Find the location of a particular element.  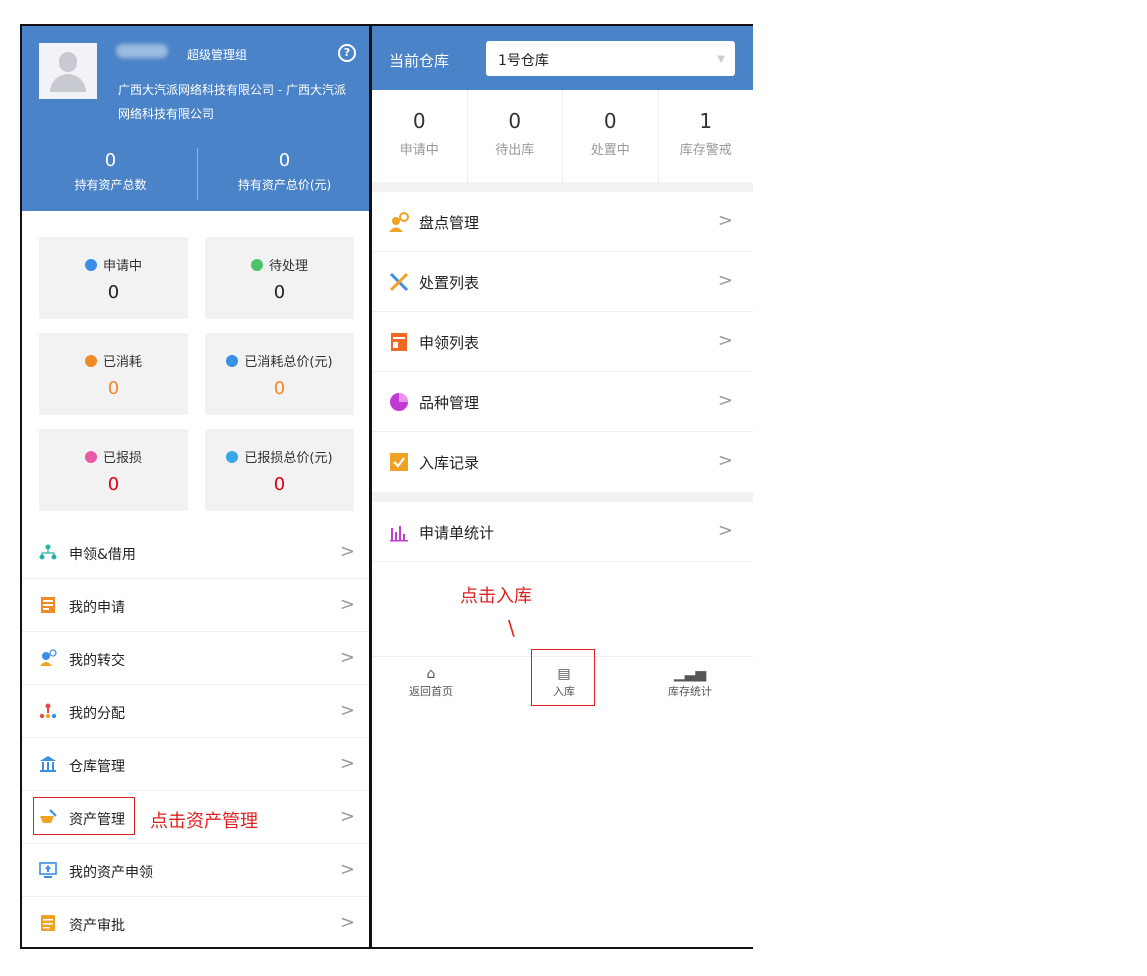

count-label: 待出库 is located at coordinates (515, 150).